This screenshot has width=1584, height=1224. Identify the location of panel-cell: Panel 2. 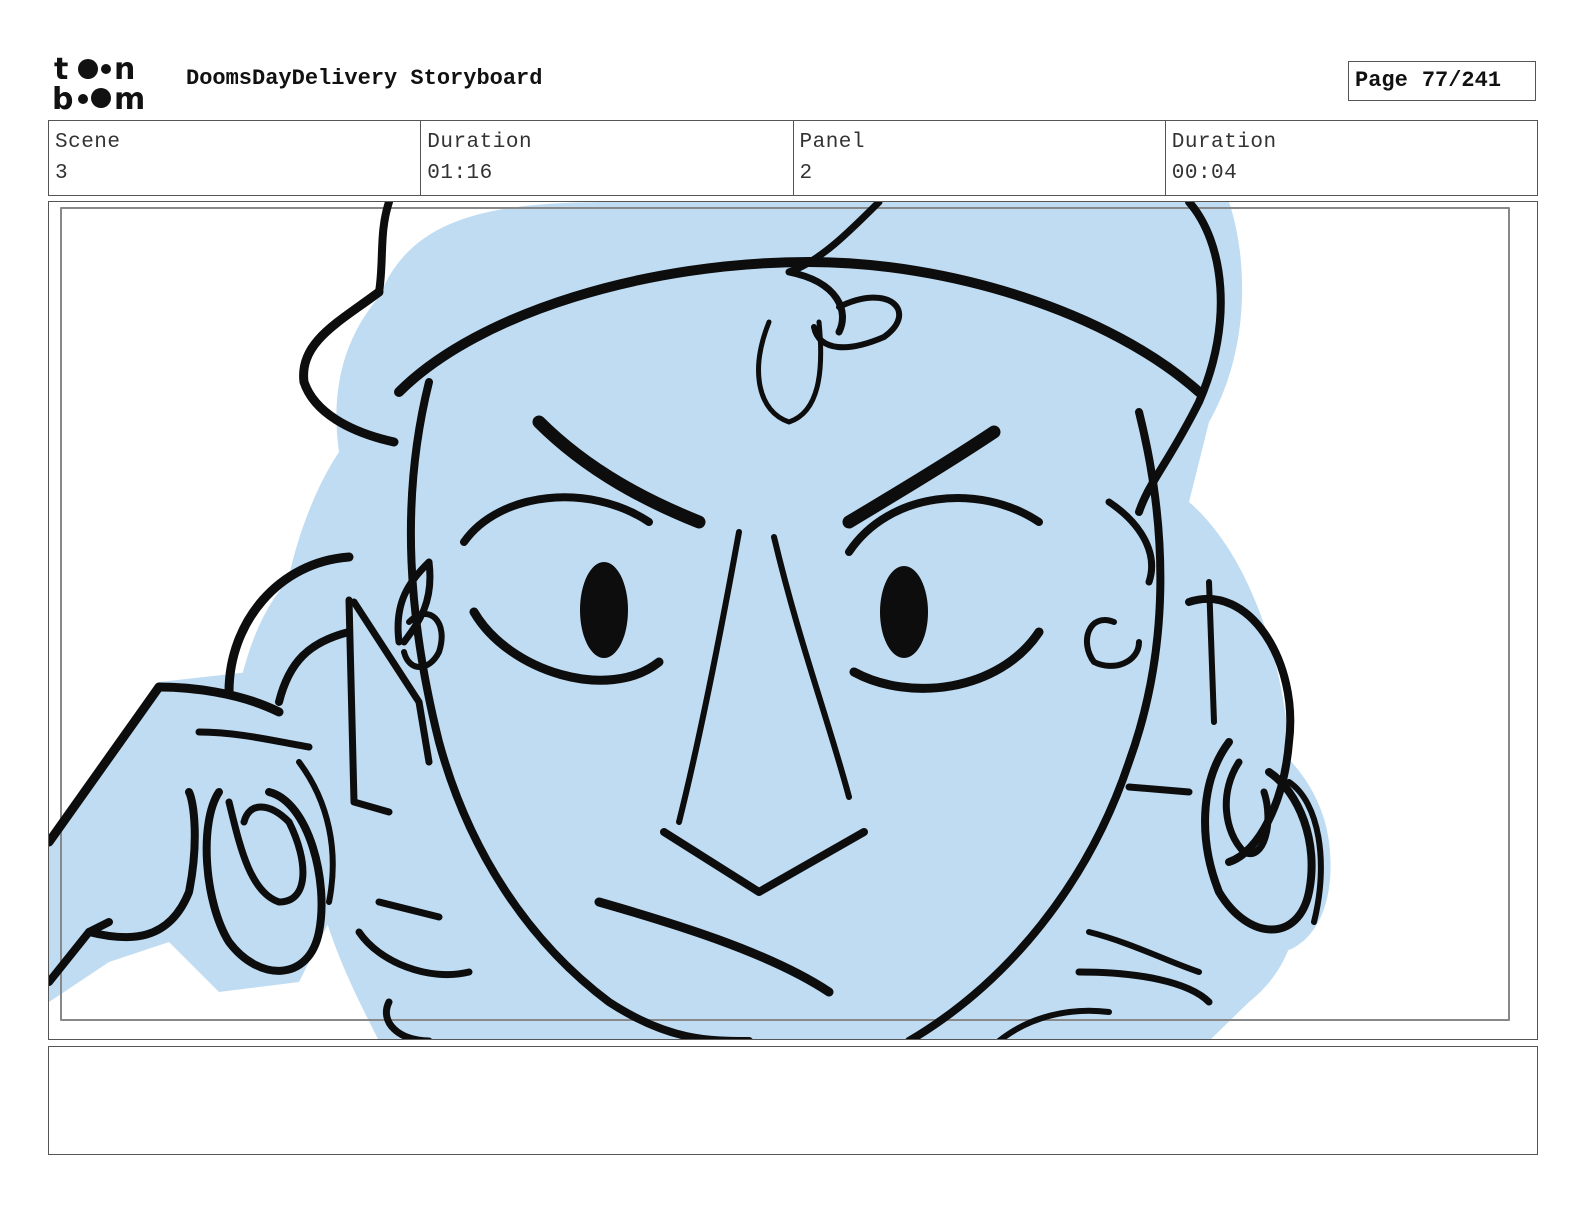
(980, 158).